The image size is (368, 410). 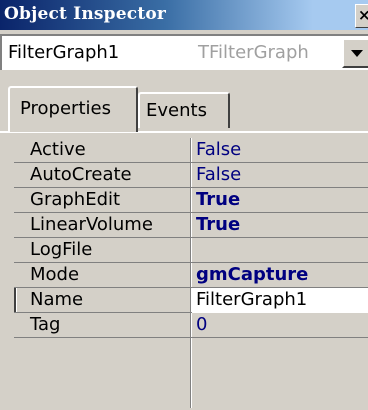 I want to click on property-value: 0, so click(x=201, y=324).